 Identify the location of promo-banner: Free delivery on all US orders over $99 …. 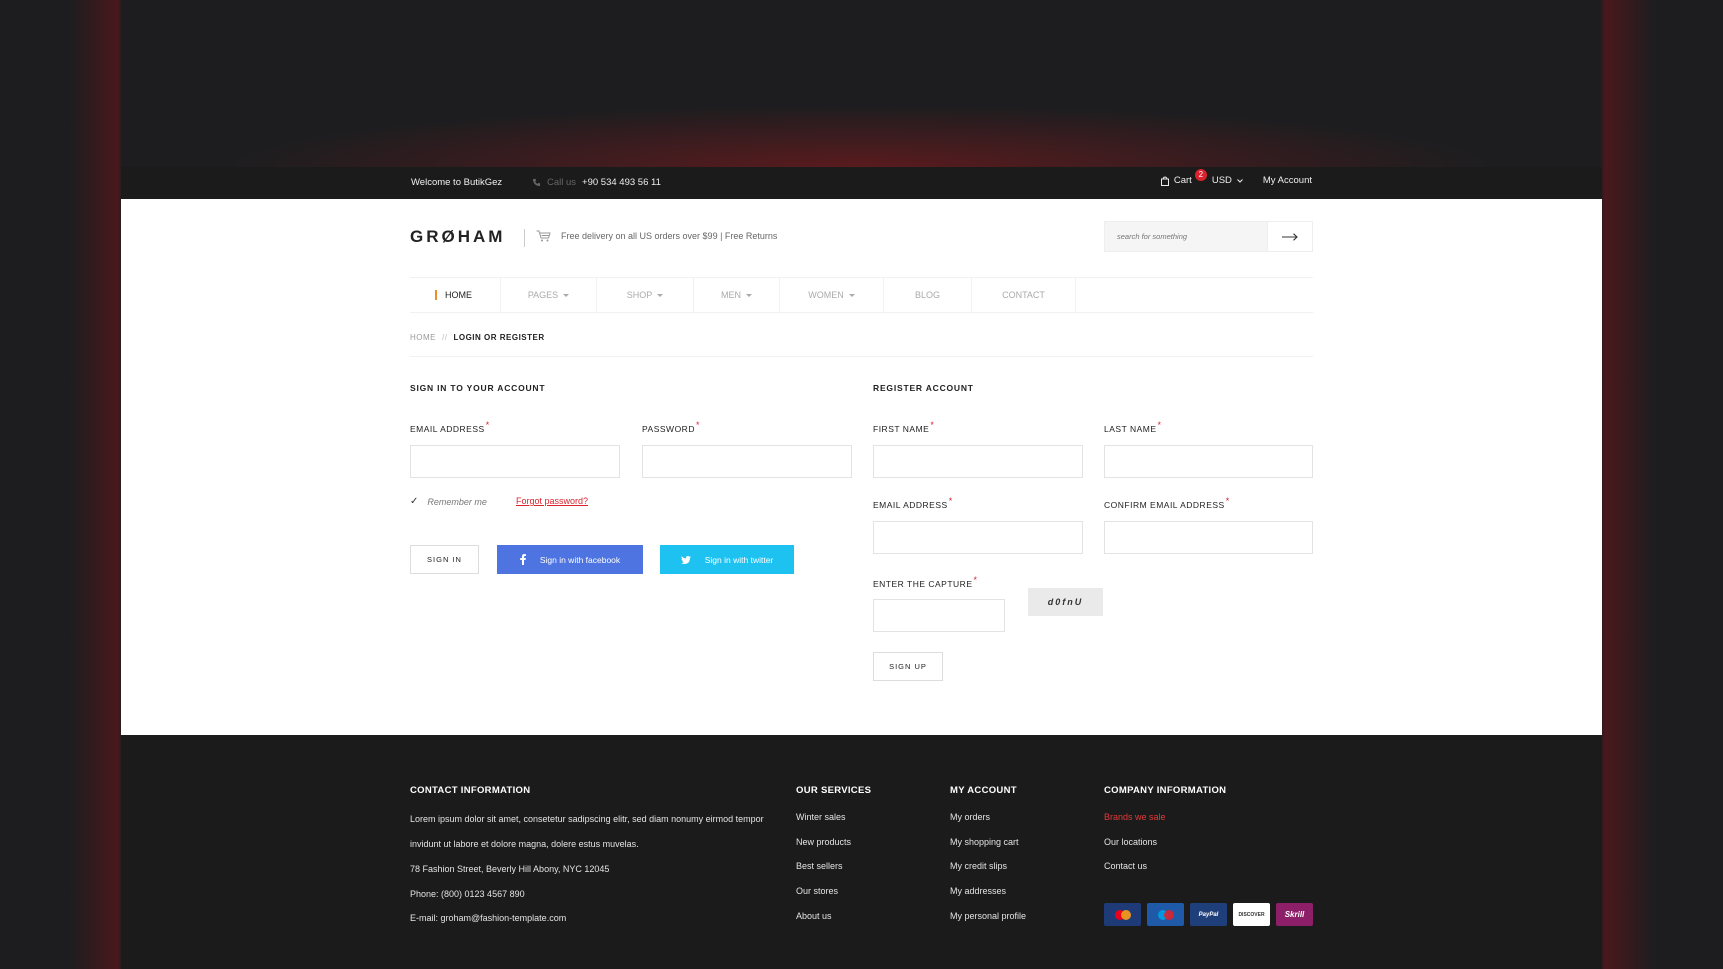
(656, 236).